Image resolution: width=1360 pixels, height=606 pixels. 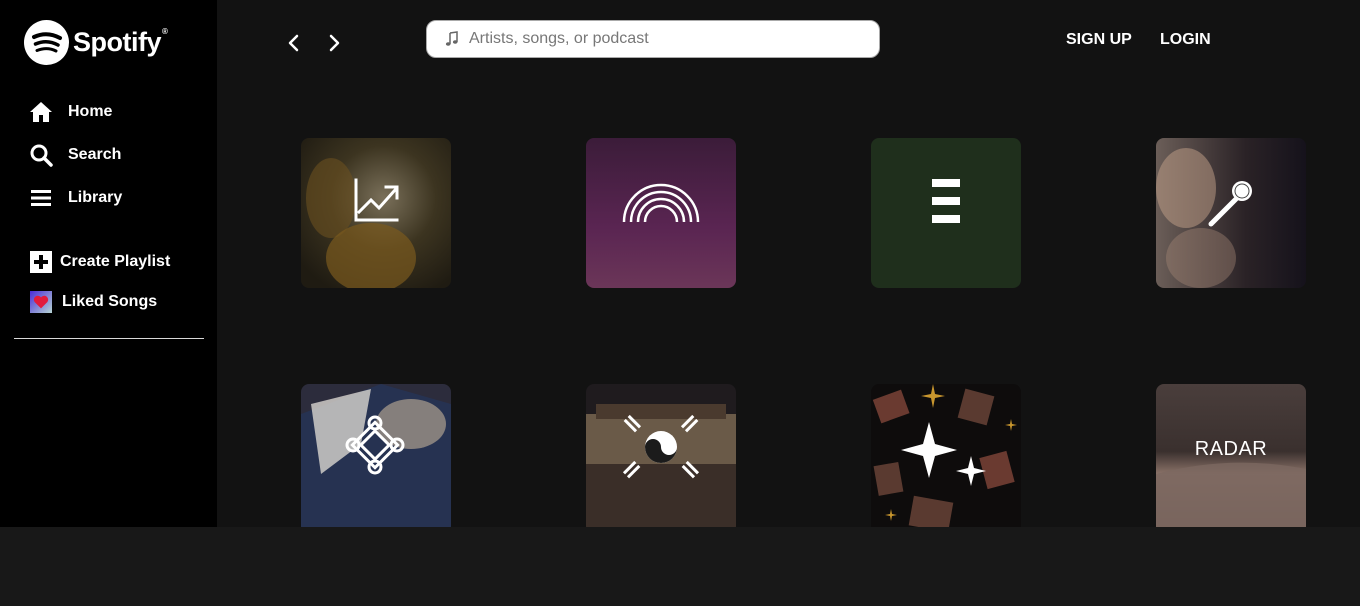 I want to click on sidebar-item-label: Home, so click(x=90, y=111).